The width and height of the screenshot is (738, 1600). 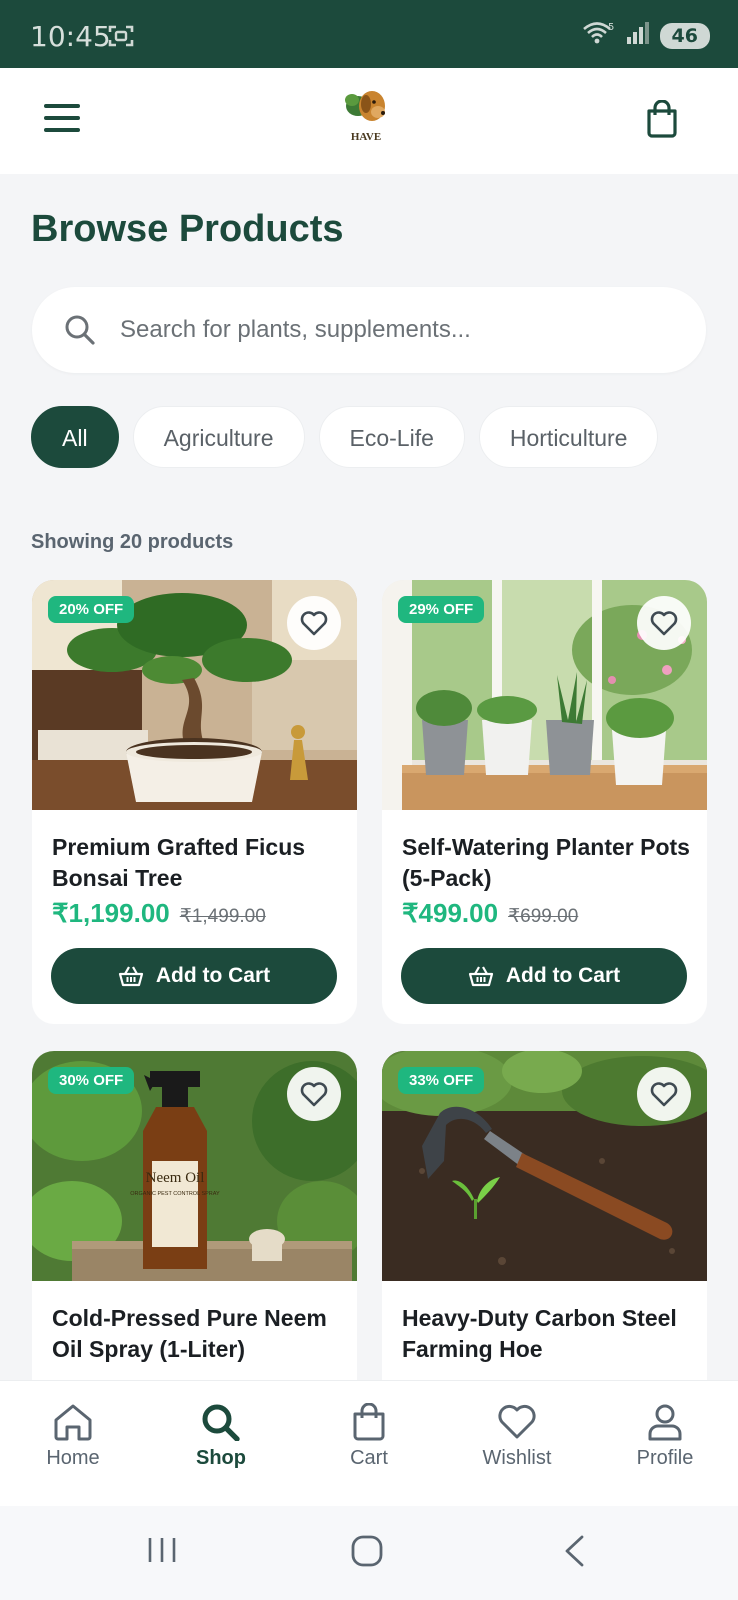 I want to click on nav-cart: Cart, so click(x=369, y=1436).